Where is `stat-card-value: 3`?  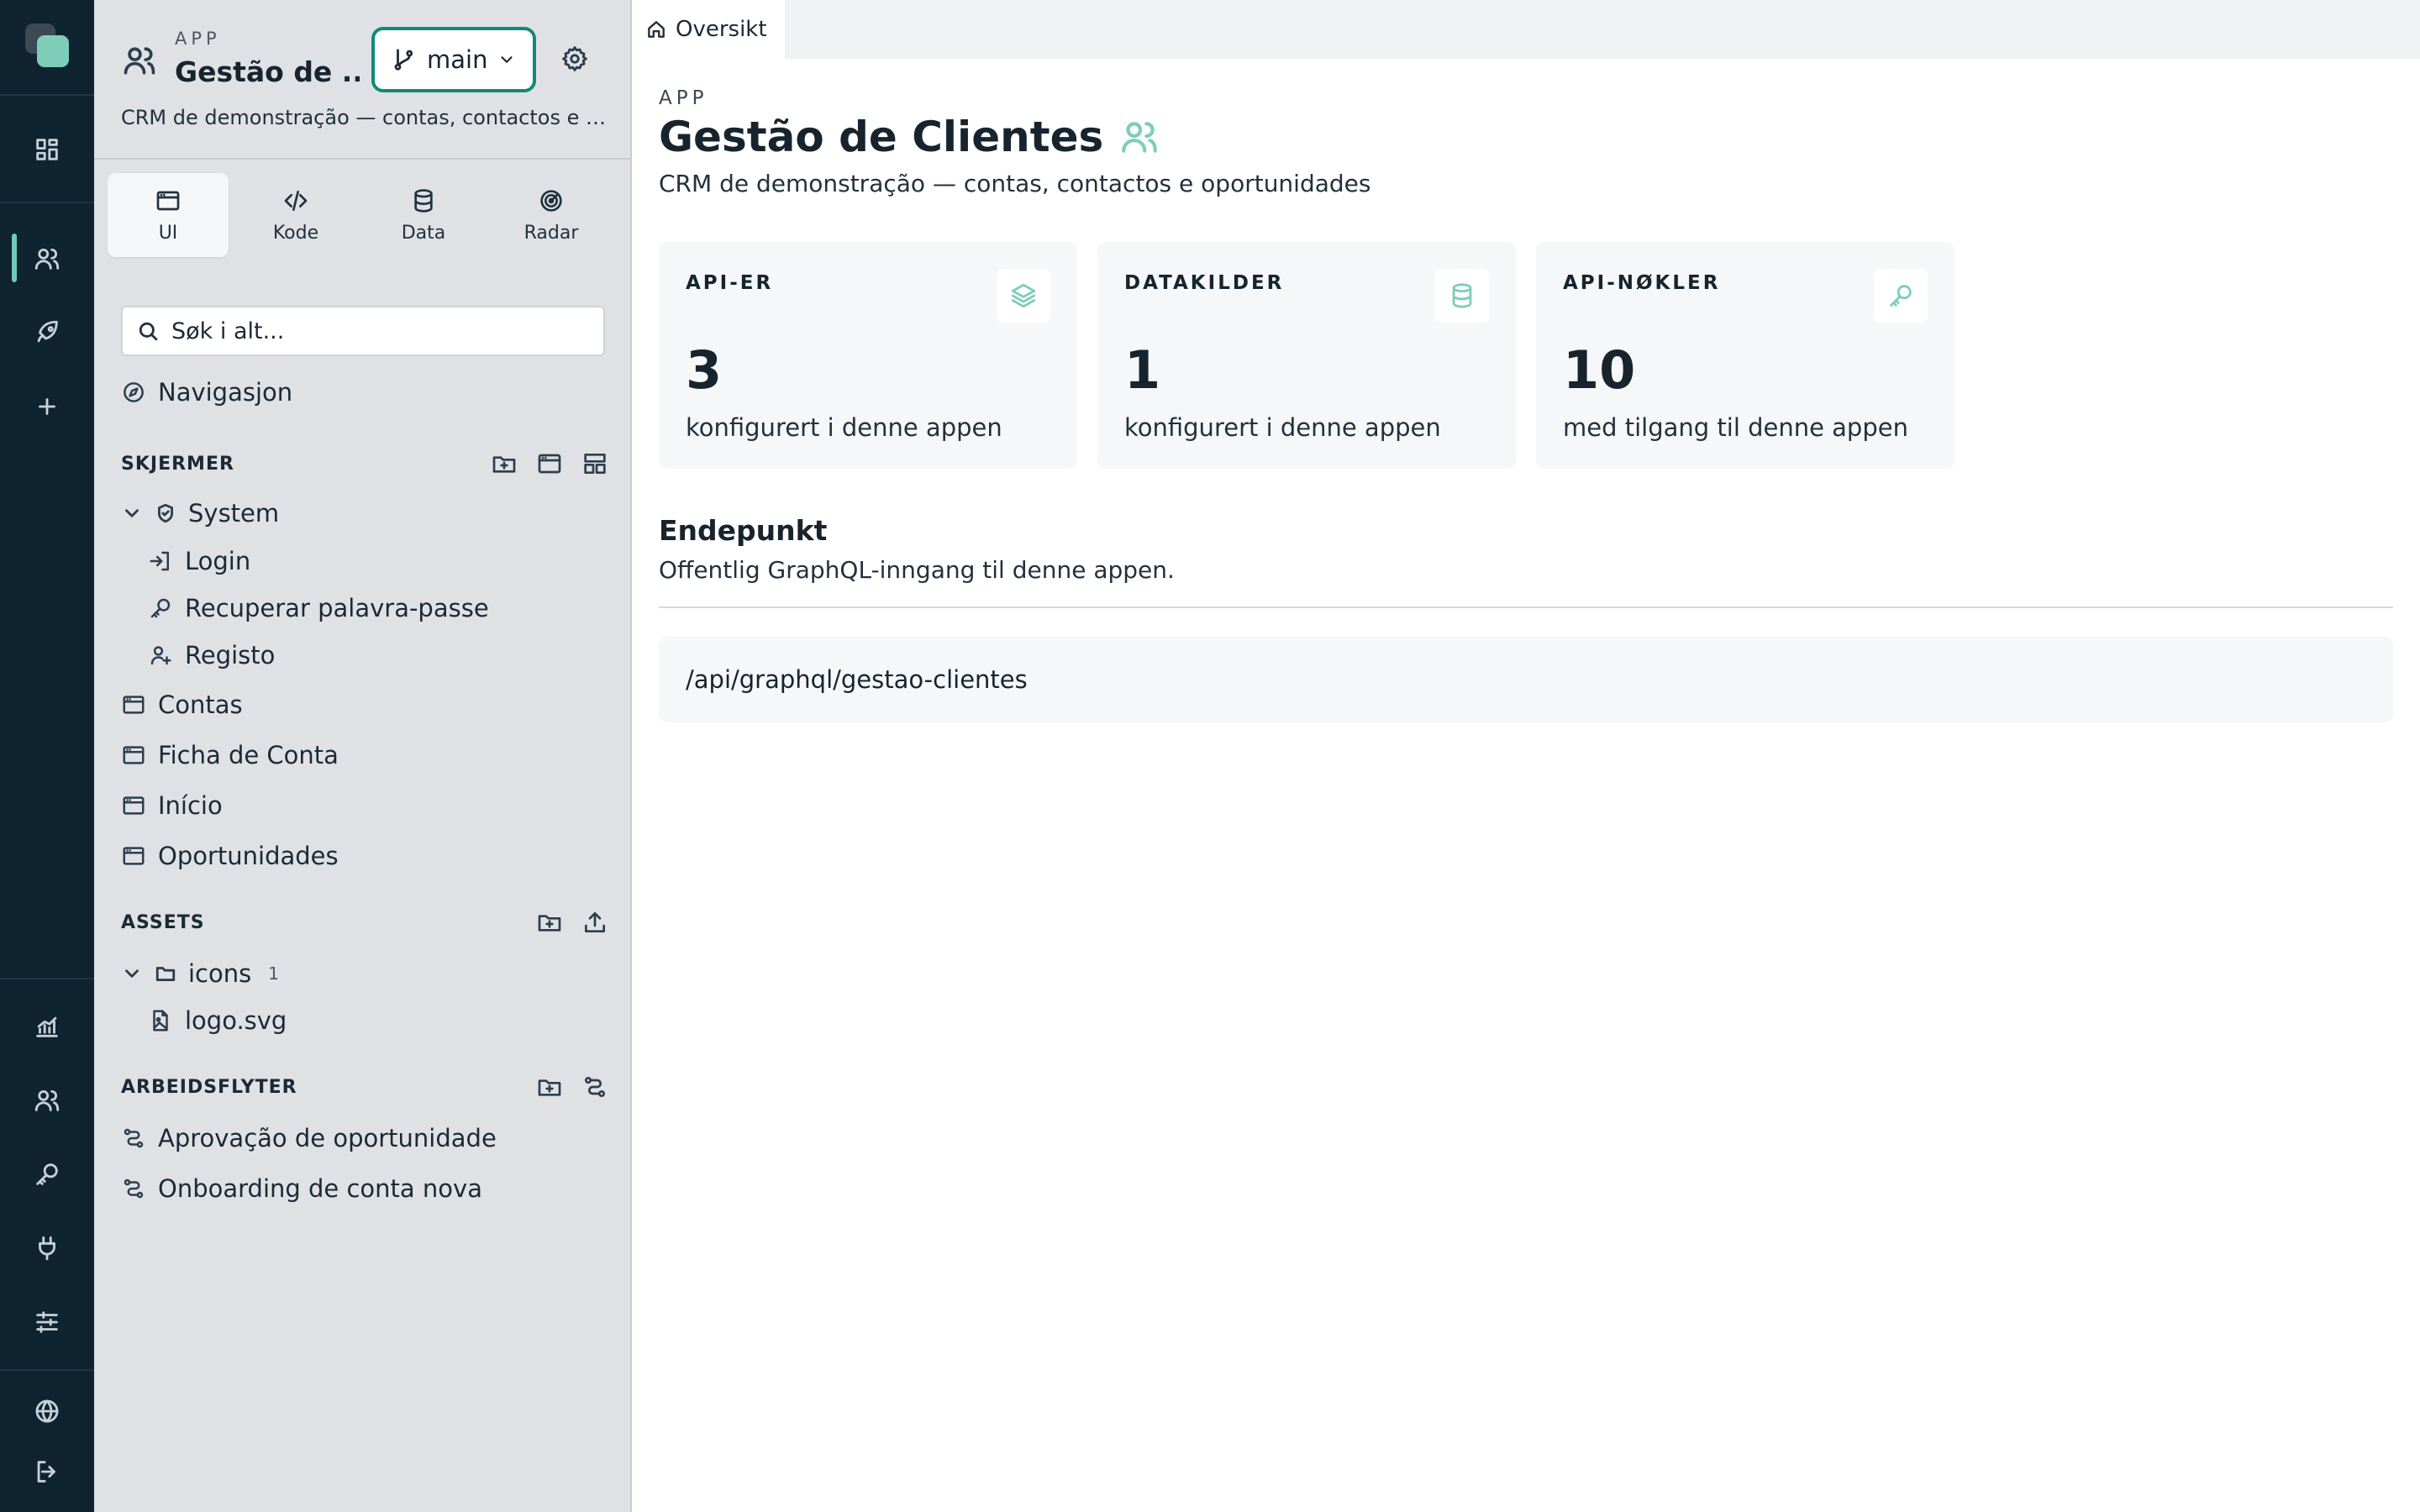 stat-card-value: 3 is located at coordinates (704, 370).